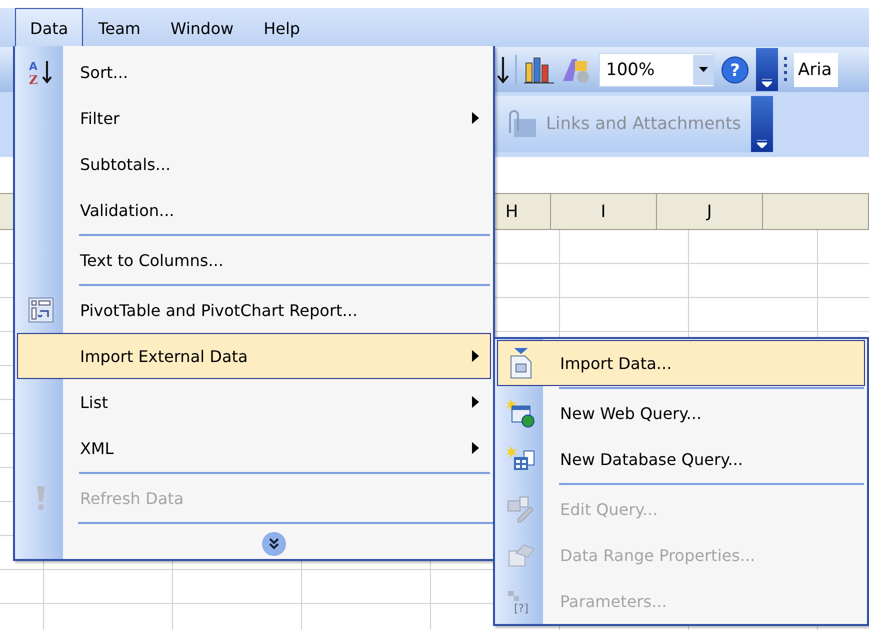 The height and width of the screenshot is (630, 869). What do you see at coordinates (521, 413) in the screenshot?
I see `web-query-icon` at bounding box center [521, 413].